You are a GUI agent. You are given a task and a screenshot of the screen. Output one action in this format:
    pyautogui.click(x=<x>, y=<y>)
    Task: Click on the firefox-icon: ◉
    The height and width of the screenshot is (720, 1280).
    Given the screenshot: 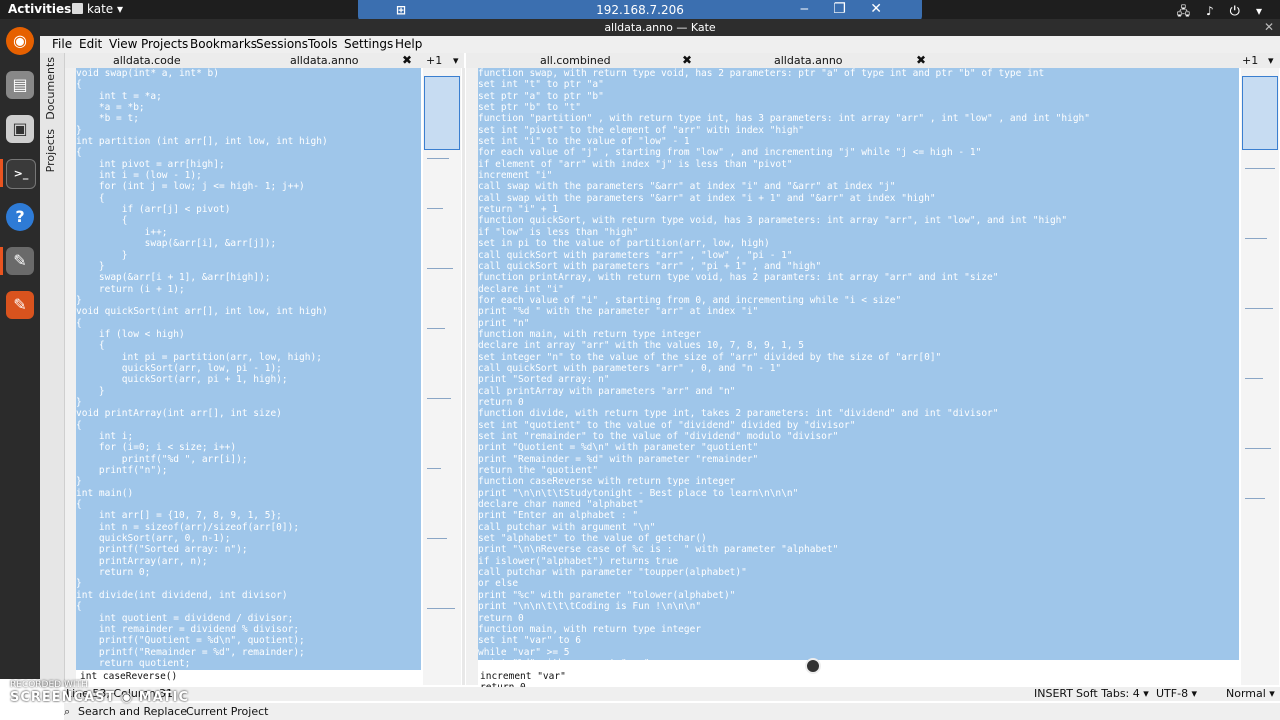 What is the action you would take?
    pyautogui.click(x=20, y=41)
    